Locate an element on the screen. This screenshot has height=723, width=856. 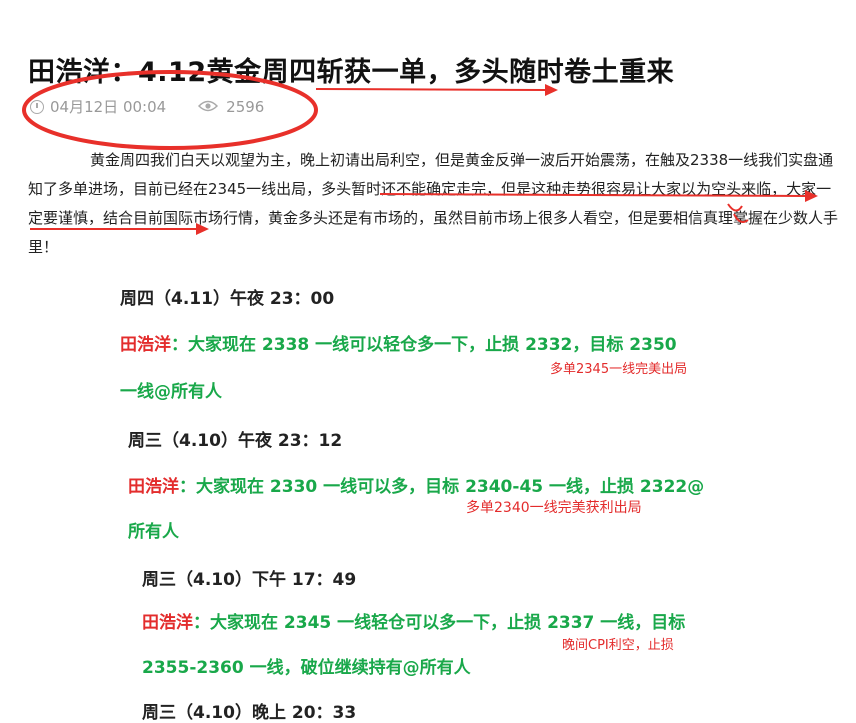
eye-icon is located at coordinates (208, 107).